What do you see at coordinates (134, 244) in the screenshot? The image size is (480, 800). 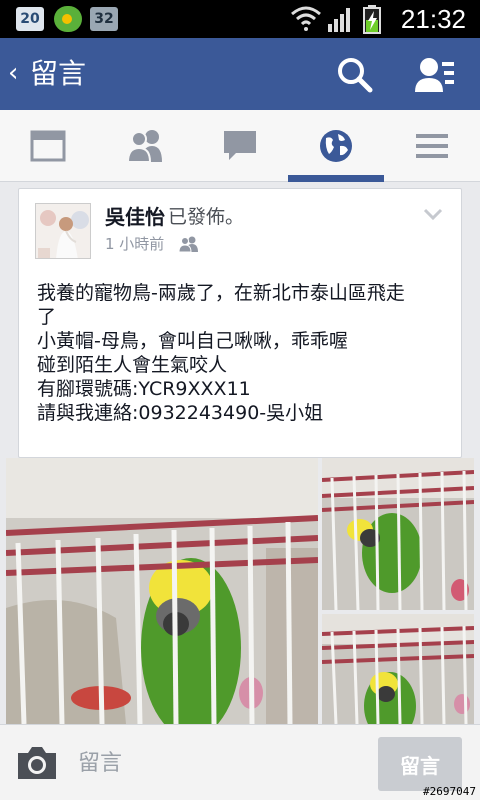 I see `post-timestamp: 1 小時前` at bounding box center [134, 244].